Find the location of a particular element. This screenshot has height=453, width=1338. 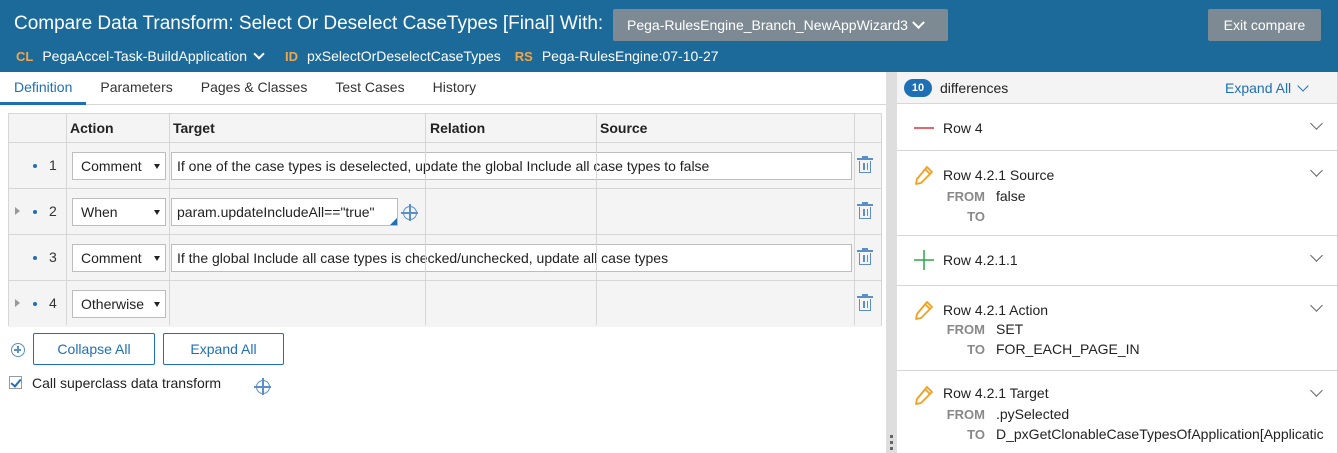

condition-input: param.updateIncludeAll=="true" is located at coordinates (284, 212).